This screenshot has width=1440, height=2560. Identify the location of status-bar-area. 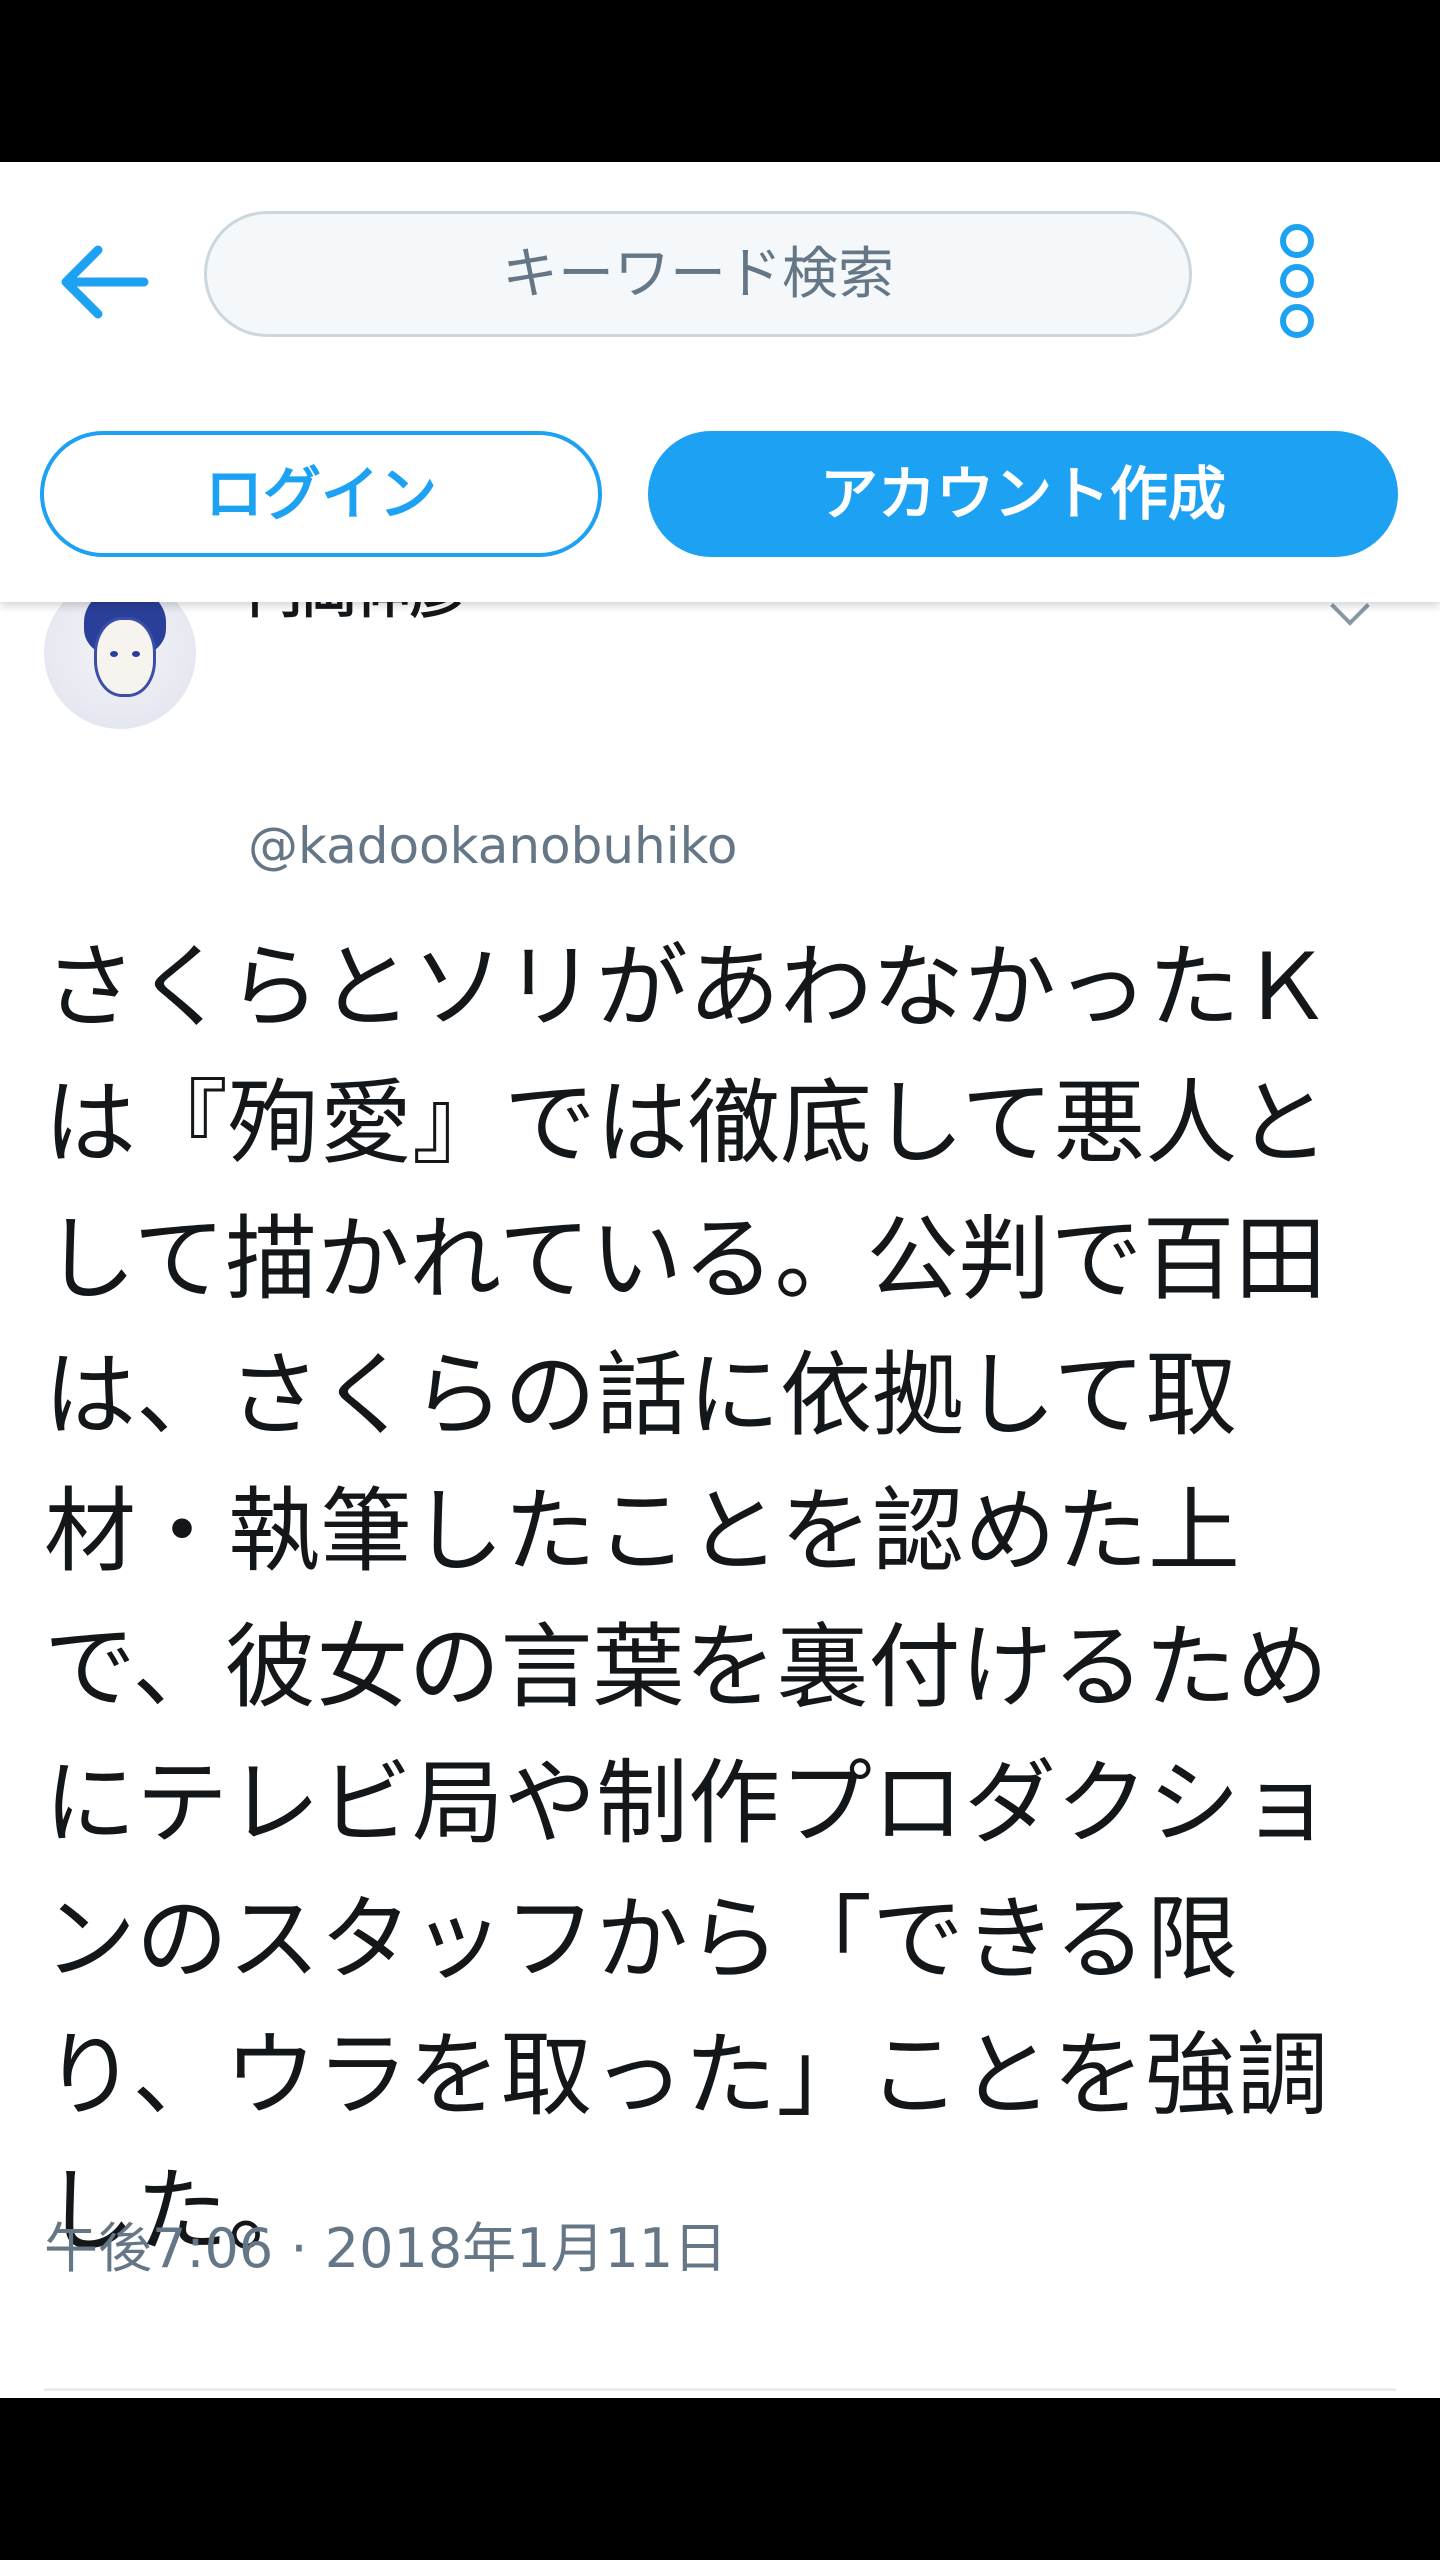
(720, 81).